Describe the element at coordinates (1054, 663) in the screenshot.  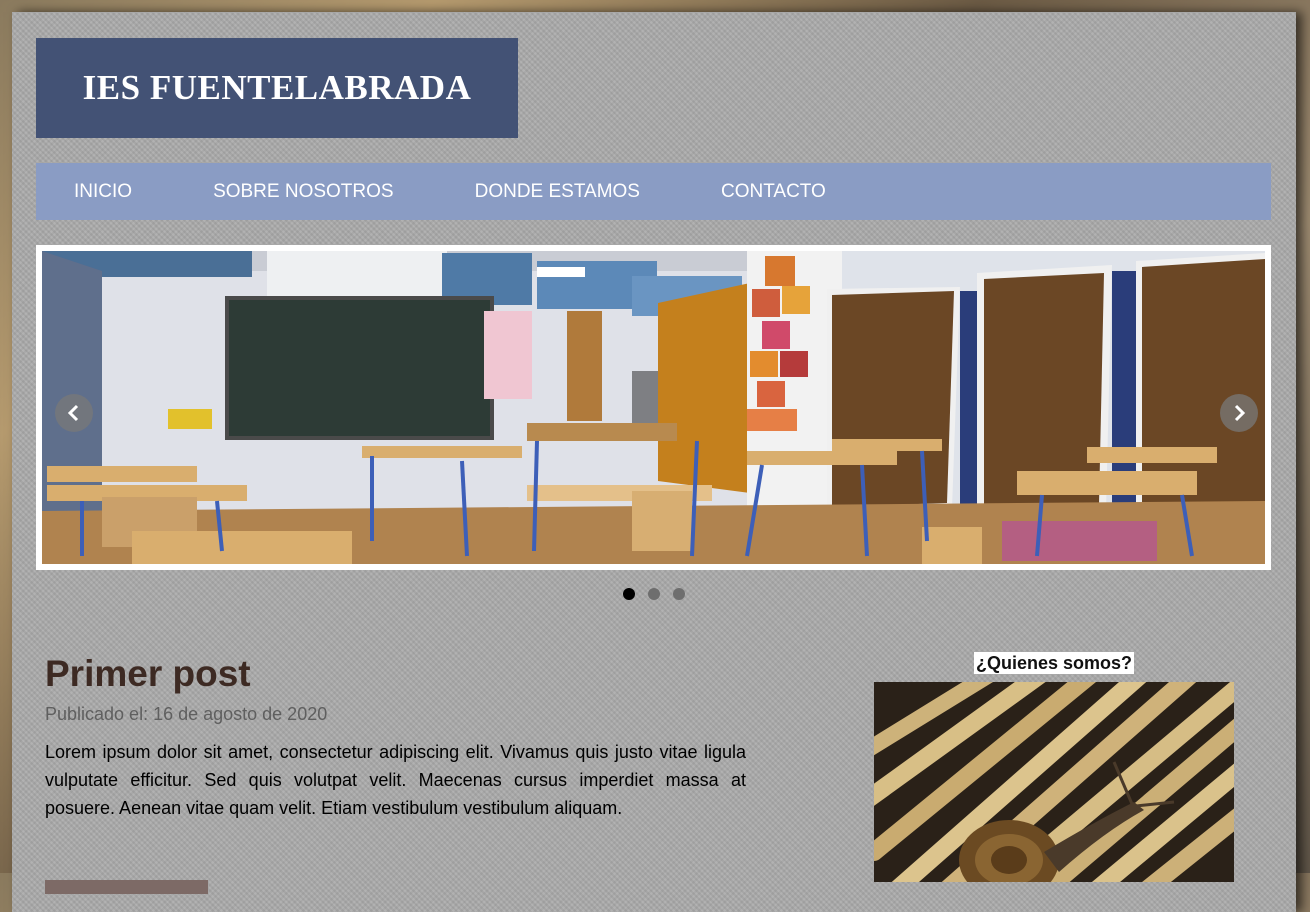
I see `sidebar-title: ¿Quienes somos?` at that location.